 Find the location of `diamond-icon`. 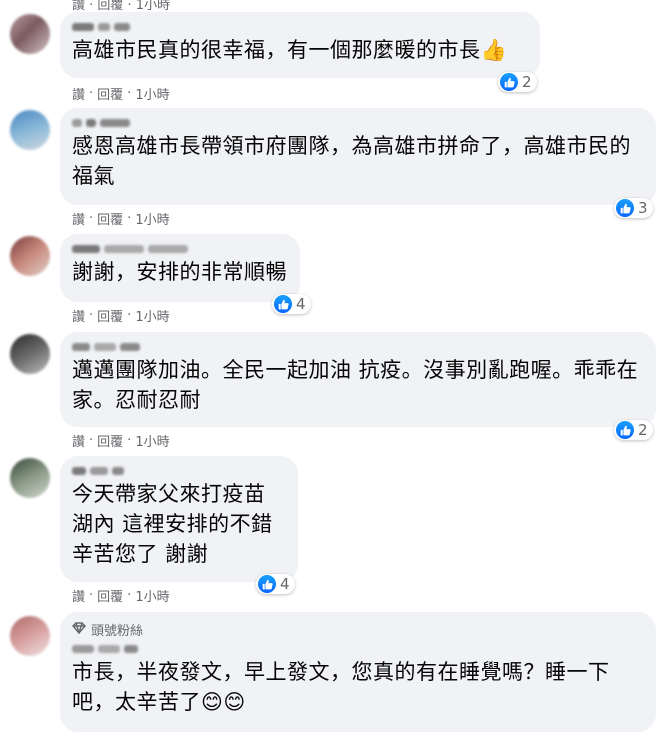

diamond-icon is located at coordinates (79, 629).